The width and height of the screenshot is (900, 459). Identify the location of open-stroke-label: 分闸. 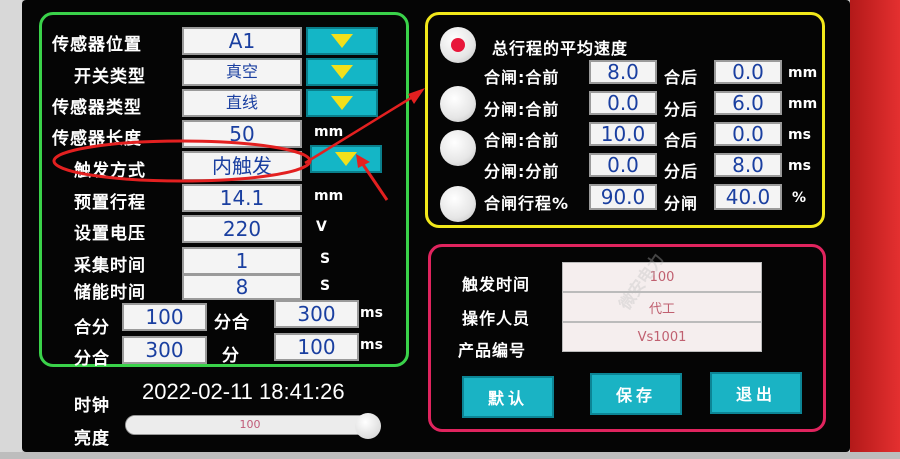
(681, 203).